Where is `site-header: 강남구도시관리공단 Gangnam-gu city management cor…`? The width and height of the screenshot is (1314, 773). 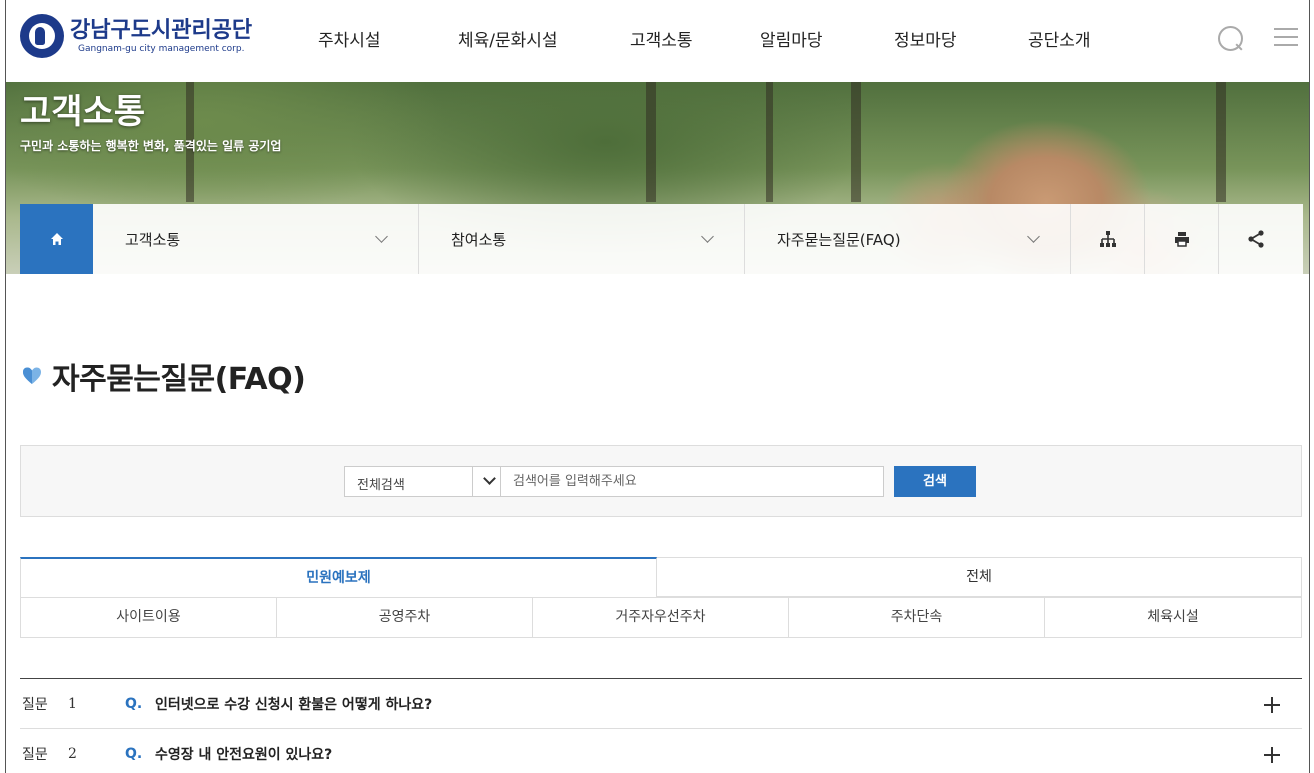 site-header: 강남구도시관리공단 Gangnam-gu city management cor… is located at coordinates (657, 41).